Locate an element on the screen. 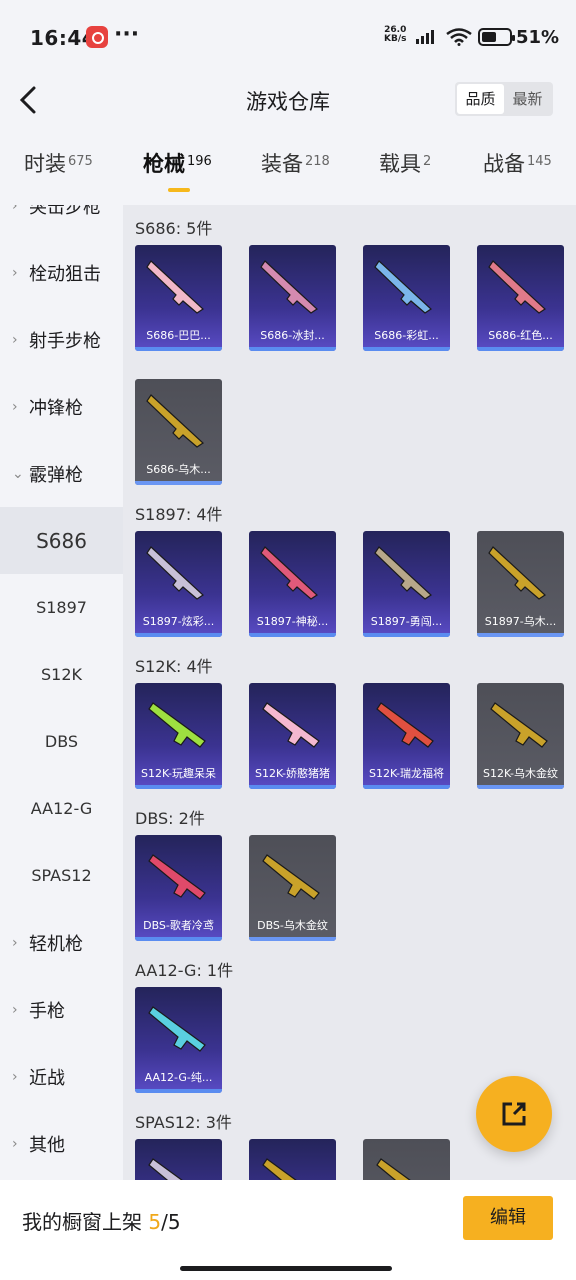  skin-name: S12K-乌木金纹 is located at coordinates (520, 773).